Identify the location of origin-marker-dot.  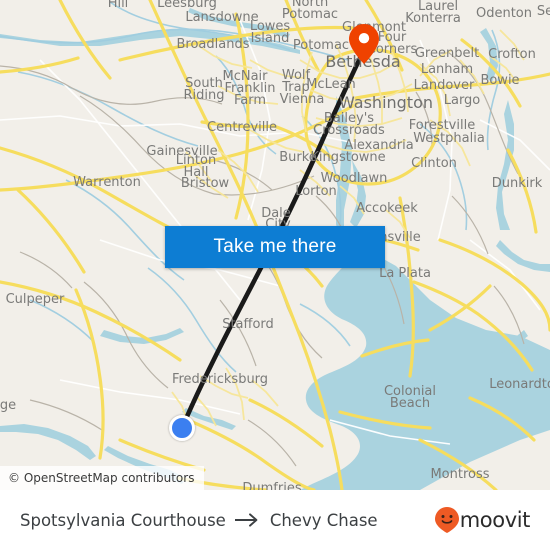
(182, 428).